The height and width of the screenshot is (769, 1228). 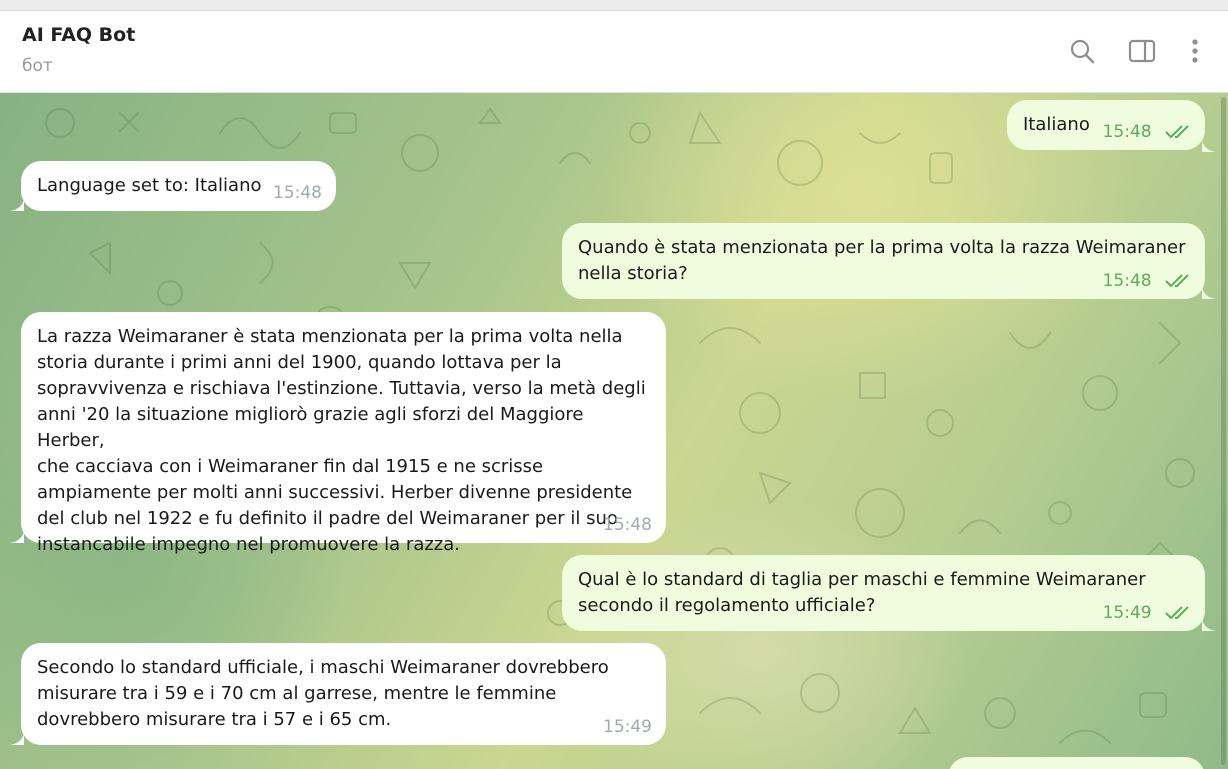 I want to click on chat-title: AI FAQ Bot, so click(x=78, y=35).